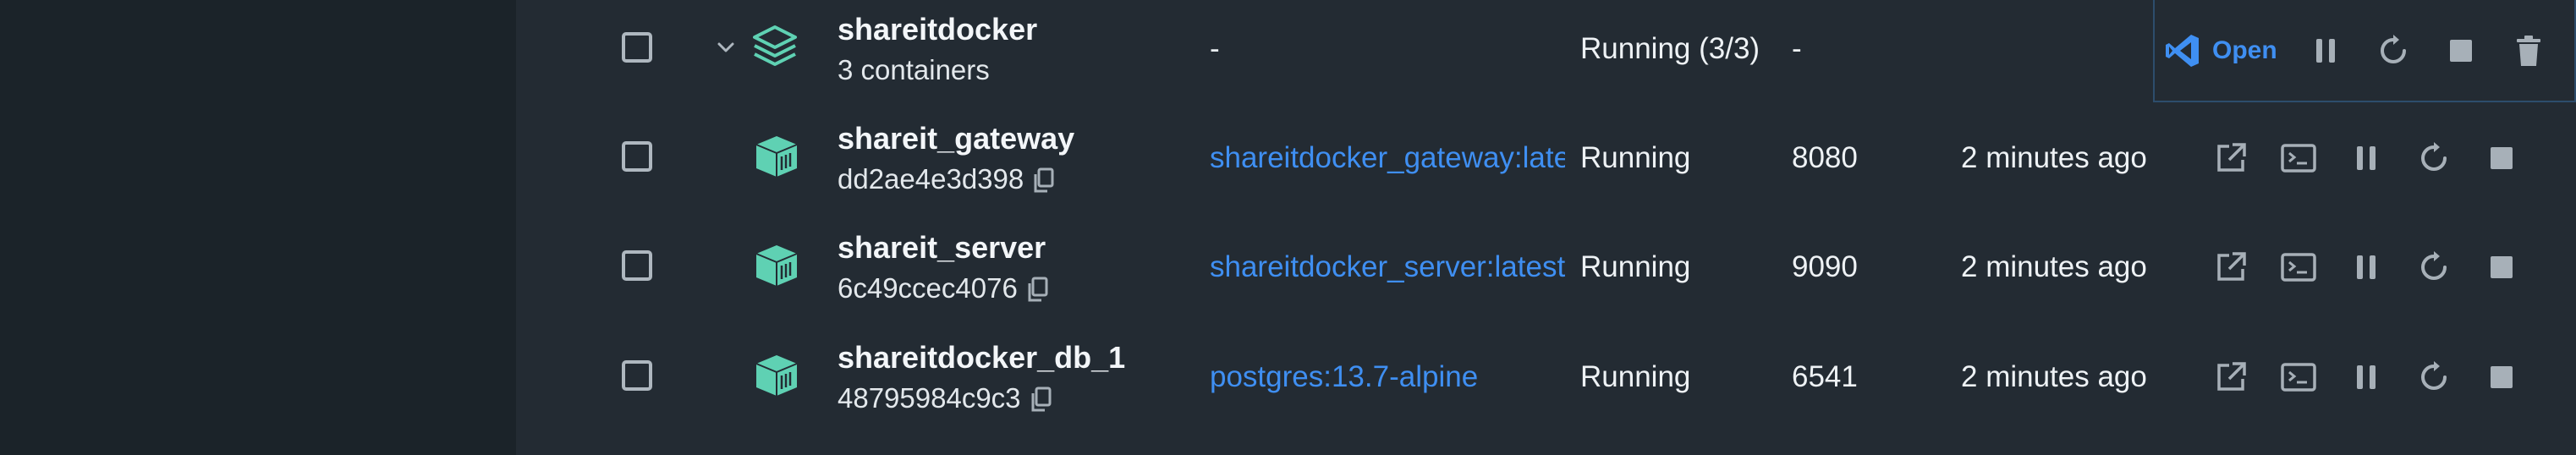  What do you see at coordinates (1825, 158) in the screenshot?
I see `container-port: 8080` at bounding box center [1825, 158].